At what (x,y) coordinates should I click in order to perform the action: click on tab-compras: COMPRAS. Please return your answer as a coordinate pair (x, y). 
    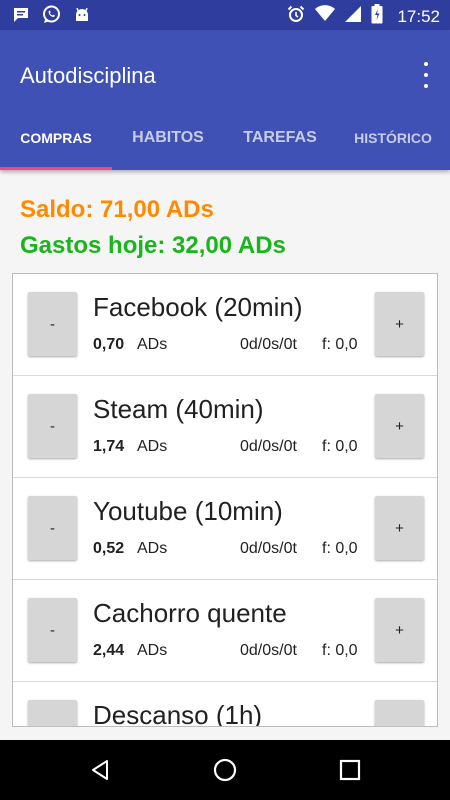
    Looking at the image, I should click on (56, 138).